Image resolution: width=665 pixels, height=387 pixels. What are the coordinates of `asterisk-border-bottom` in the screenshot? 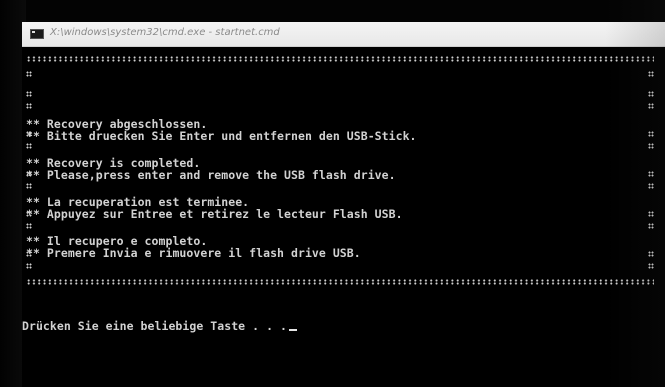 It's located at (340, 282).